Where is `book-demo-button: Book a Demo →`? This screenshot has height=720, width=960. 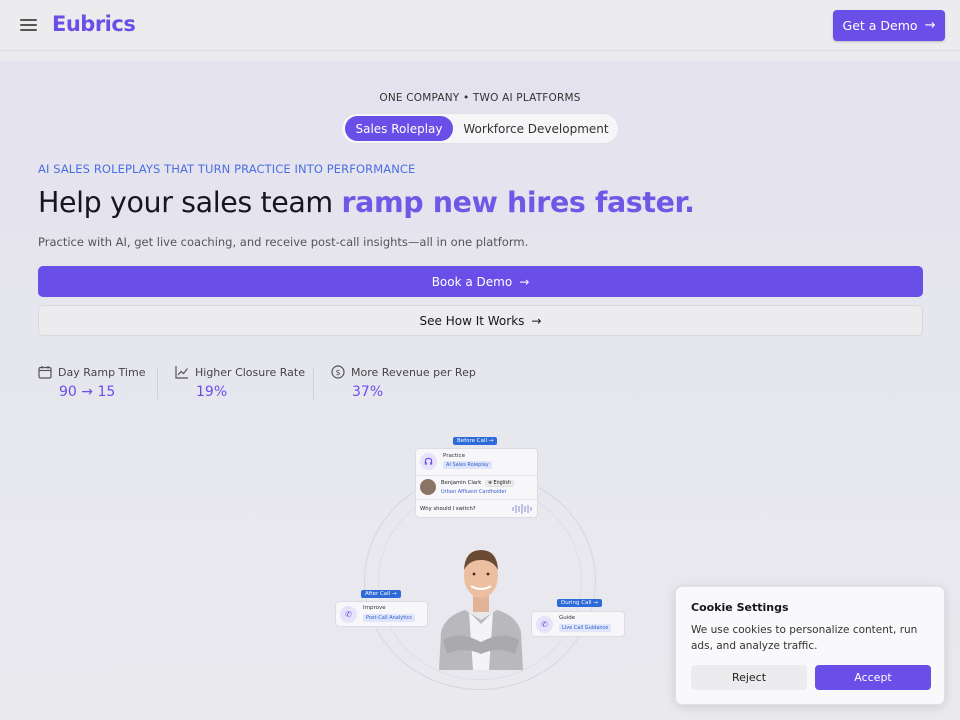 book-demo-button: Book a Demo → is located at coordinates (480, 281).